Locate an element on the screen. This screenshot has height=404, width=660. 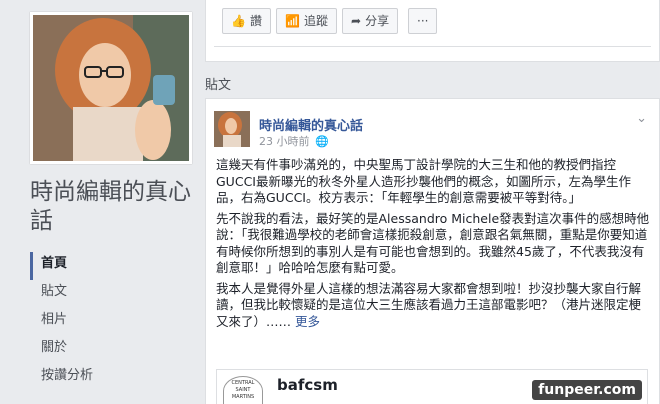
profile-picture is located at coordinates (111, 88).